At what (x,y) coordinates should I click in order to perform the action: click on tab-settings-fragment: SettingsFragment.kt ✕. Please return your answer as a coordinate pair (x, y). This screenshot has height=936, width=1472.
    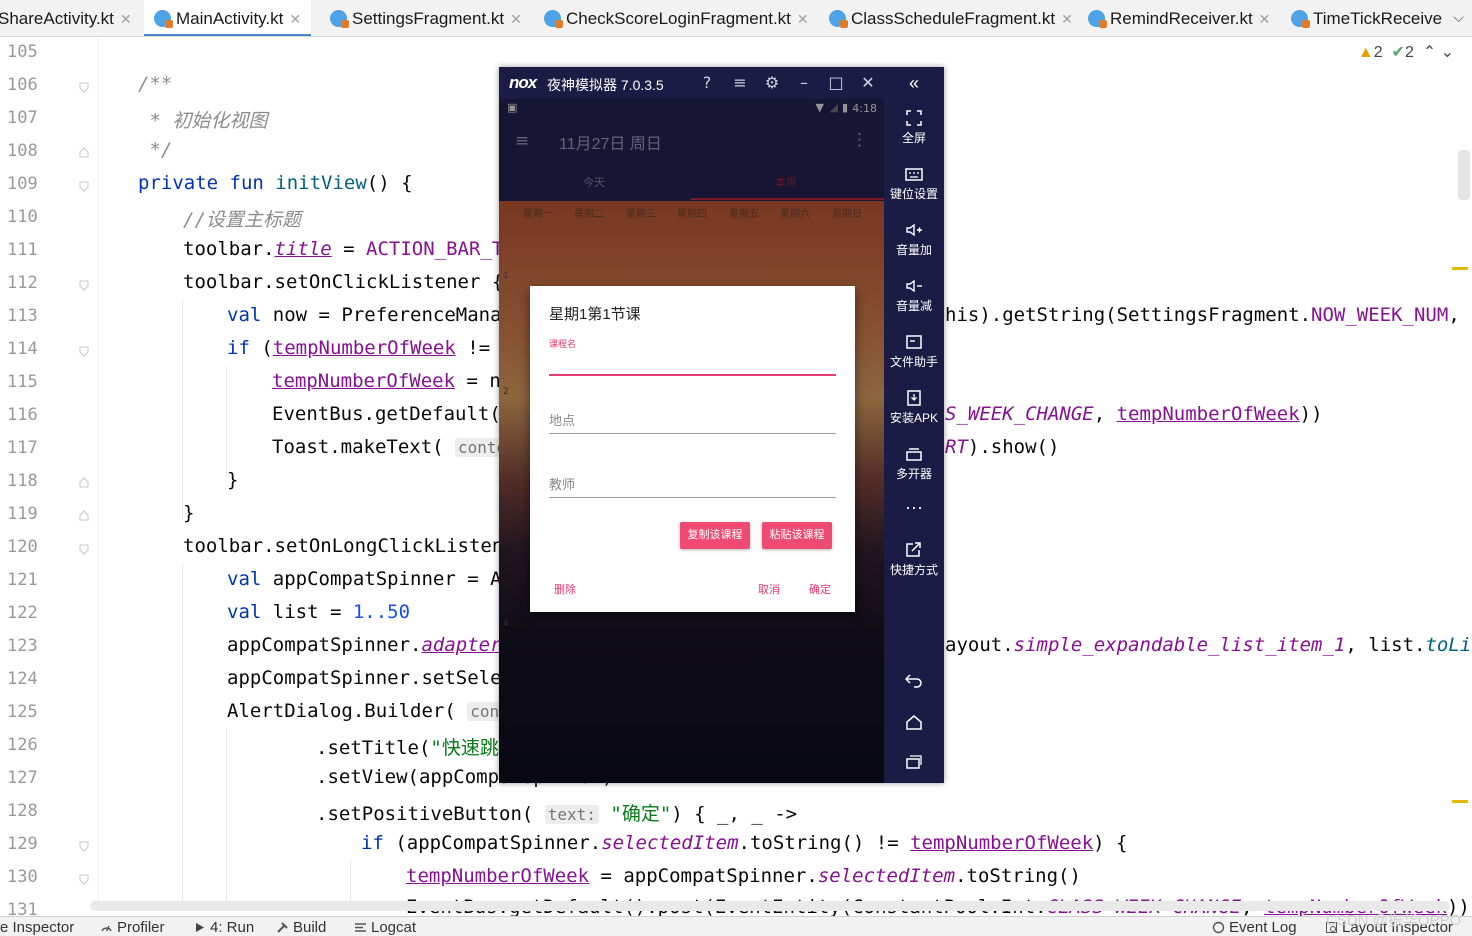
    Looking at the image, I should click on (426, 18).